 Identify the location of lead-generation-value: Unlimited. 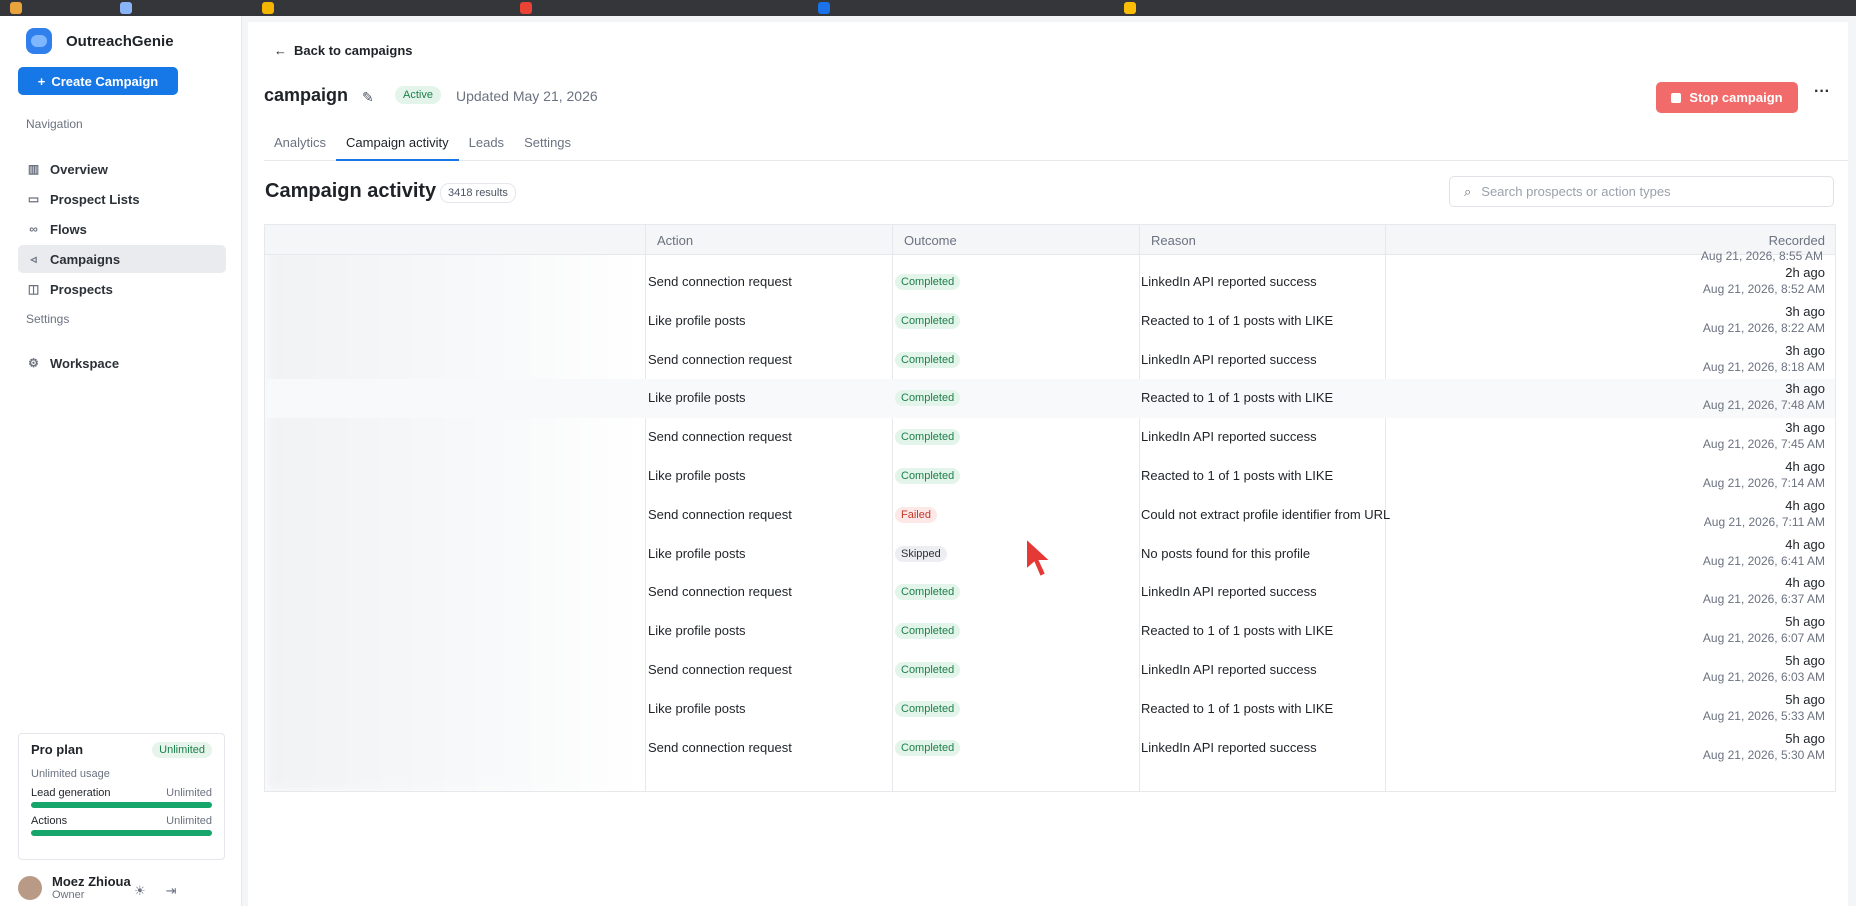
(189, 793).